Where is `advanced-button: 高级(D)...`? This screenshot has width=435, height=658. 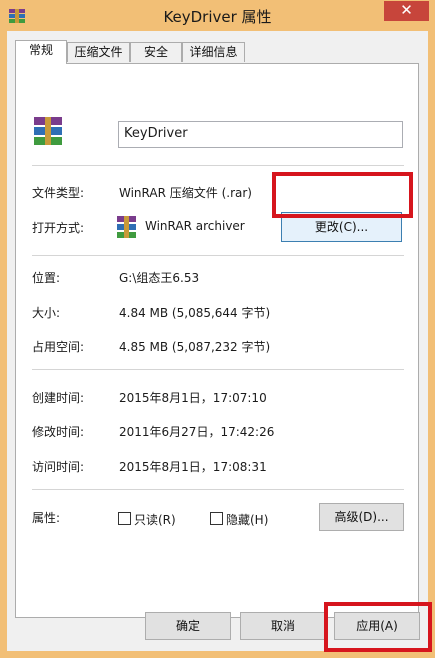
advanced-button: 高级(D)... is located at coordinates (361, 517).